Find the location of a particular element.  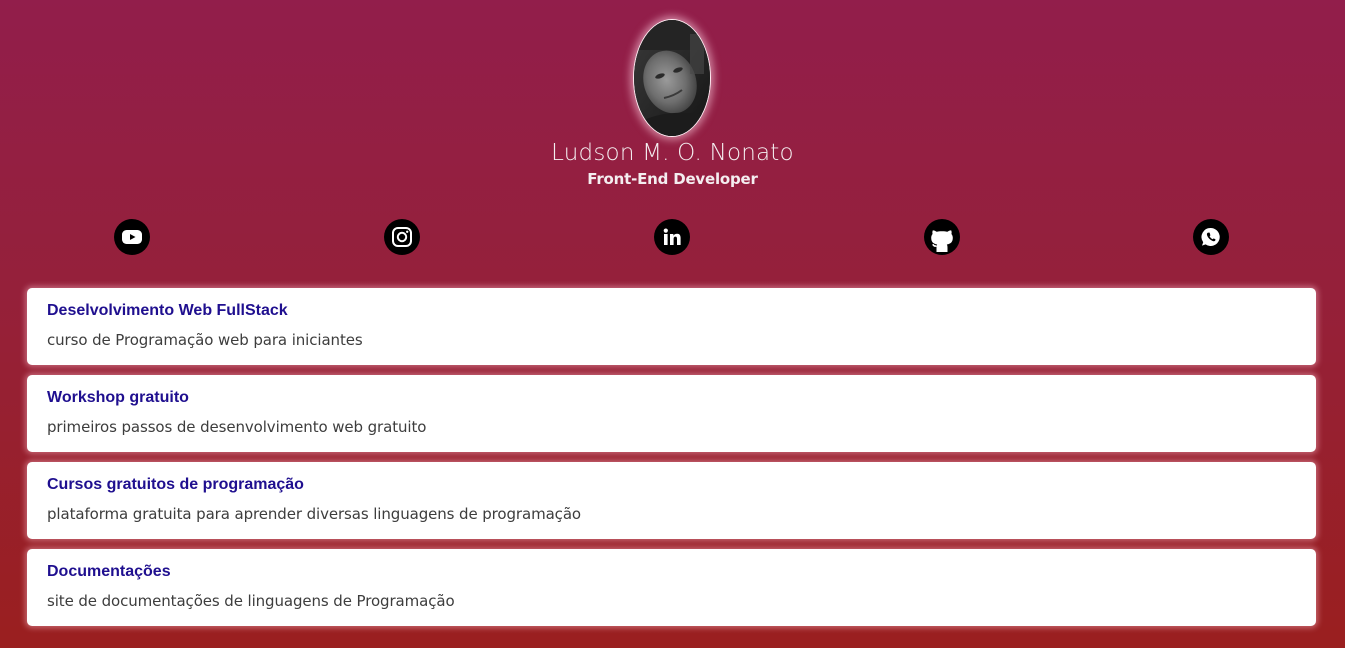

link-card-title: Cursos gratuitos de programação is located at coordinates (175, 484).